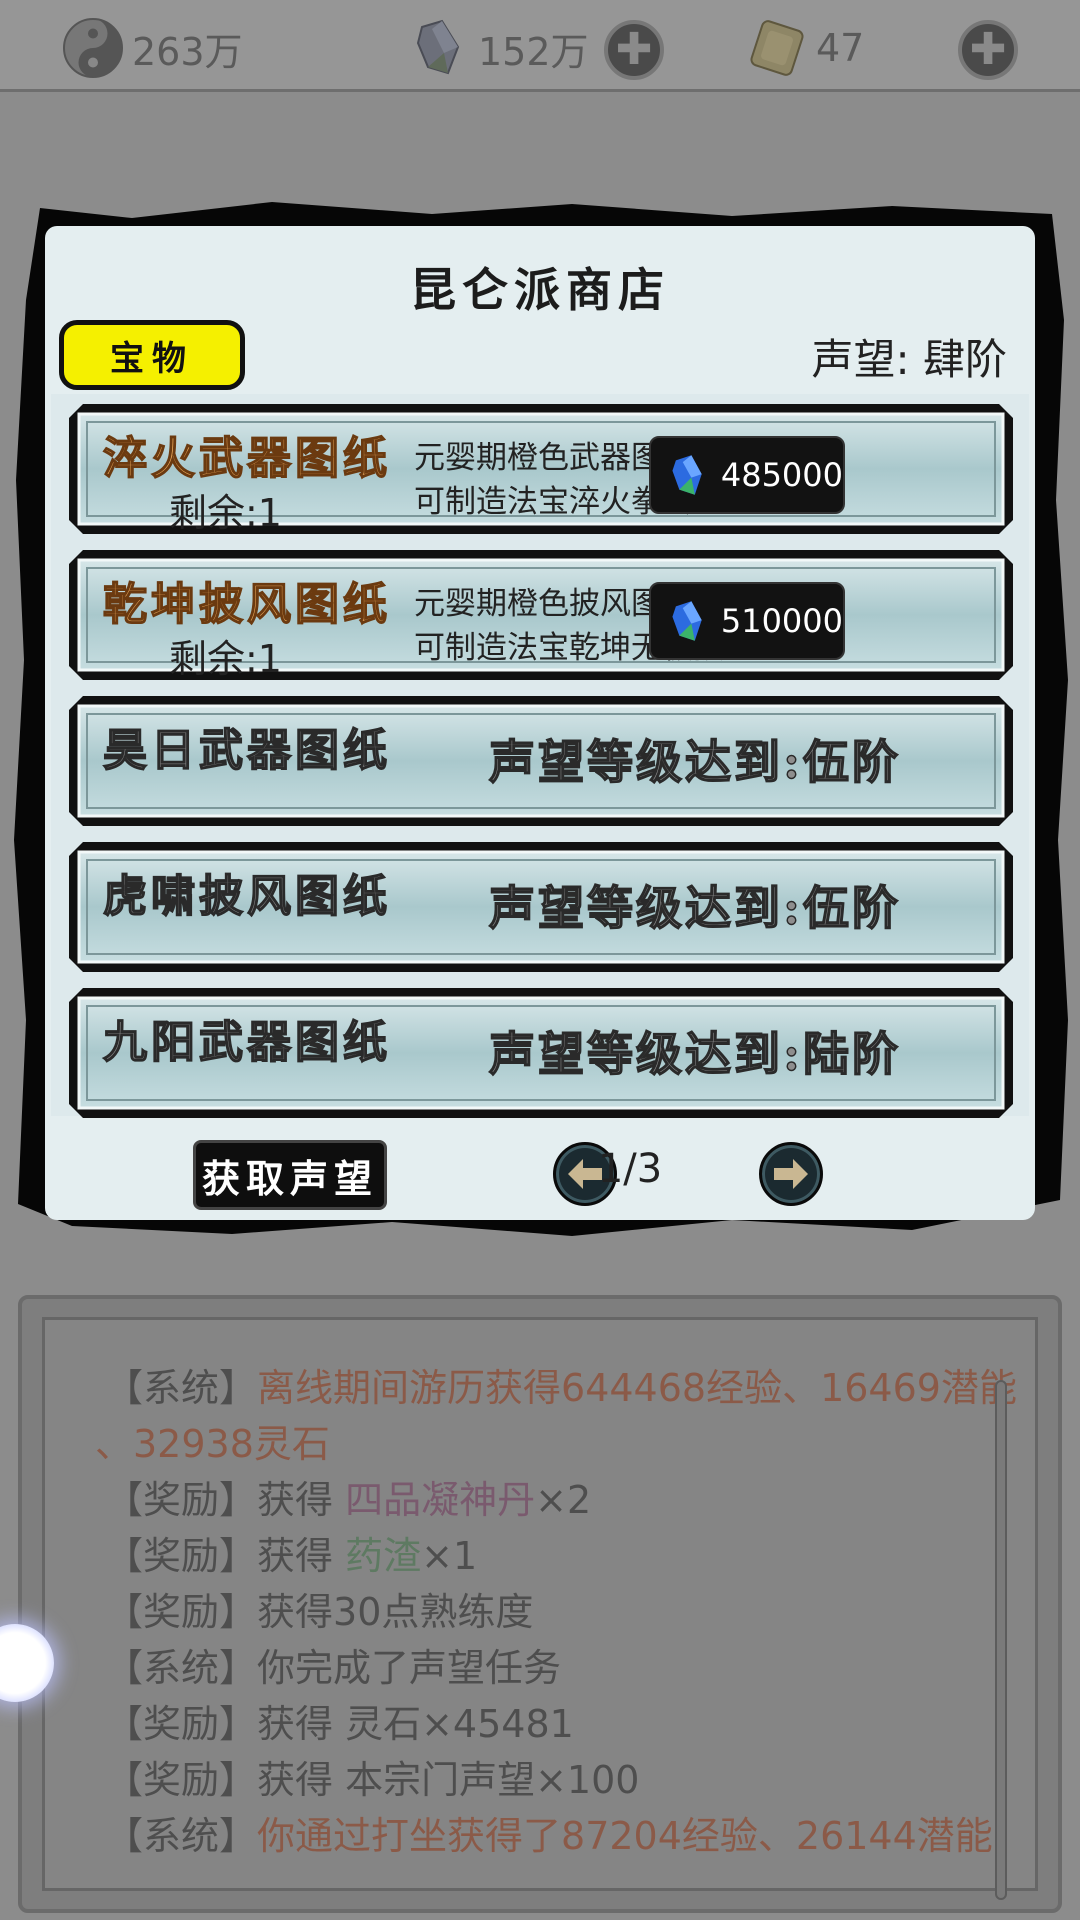 This screenshot has width=1080, height=1920. Describe the element at coordinates (840, 48) in the screenshot. I see `token-amount: 47` at that location.